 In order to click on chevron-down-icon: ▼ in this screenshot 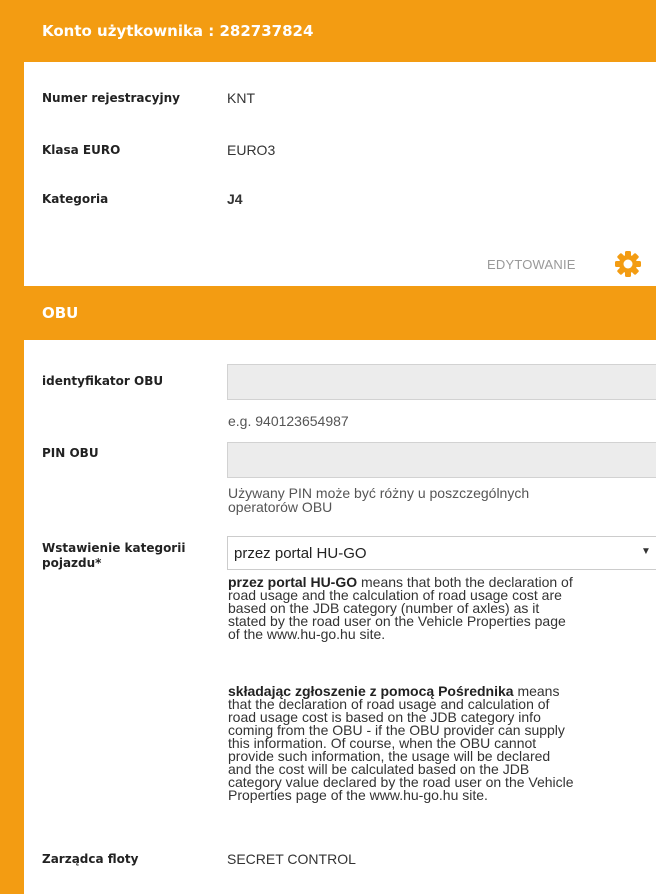, I will do `click(646, 551)`.